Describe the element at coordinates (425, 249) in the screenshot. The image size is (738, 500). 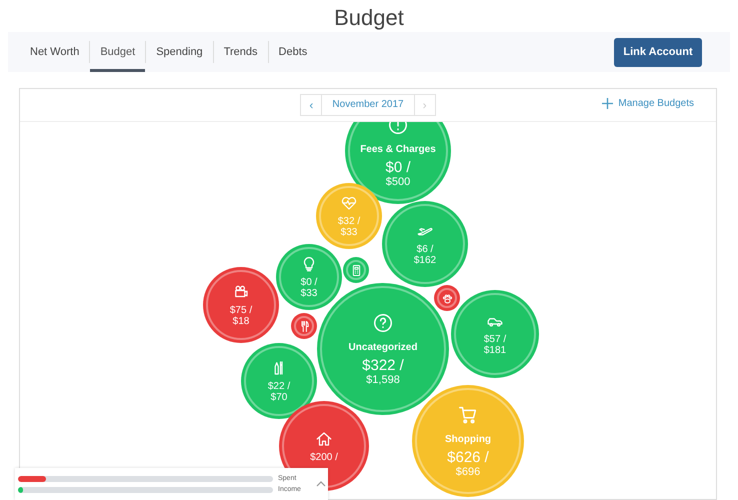
I see `spent-amount: $6 /` at that location.